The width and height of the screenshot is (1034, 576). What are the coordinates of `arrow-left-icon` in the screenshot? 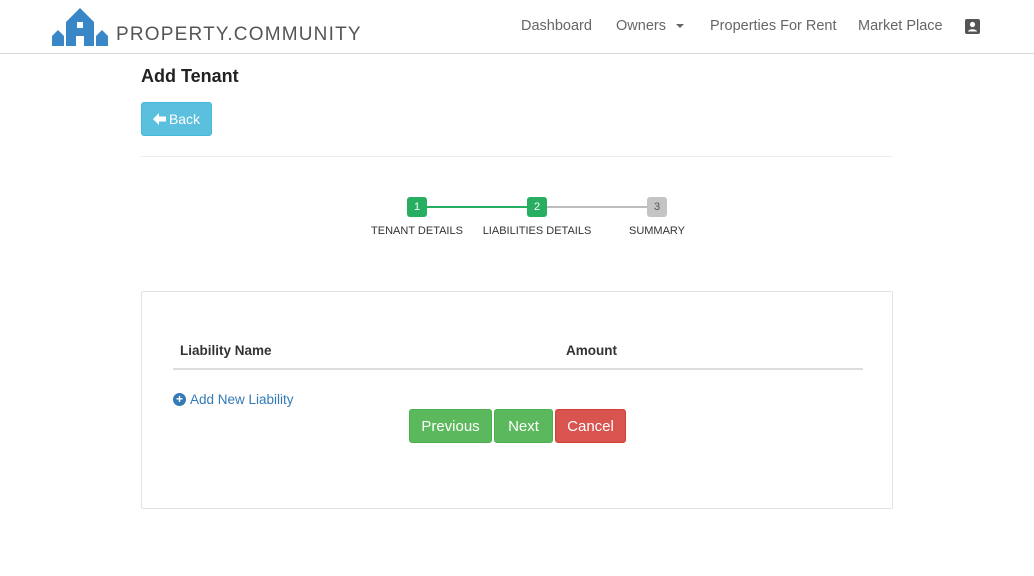 It's located at (159, 119).